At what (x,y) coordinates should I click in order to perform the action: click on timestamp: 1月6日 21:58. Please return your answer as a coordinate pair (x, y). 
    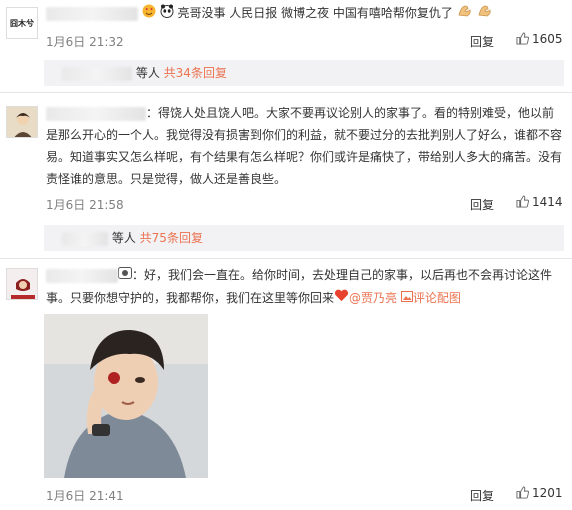
    Looking at the image, I should click on (85, 205).